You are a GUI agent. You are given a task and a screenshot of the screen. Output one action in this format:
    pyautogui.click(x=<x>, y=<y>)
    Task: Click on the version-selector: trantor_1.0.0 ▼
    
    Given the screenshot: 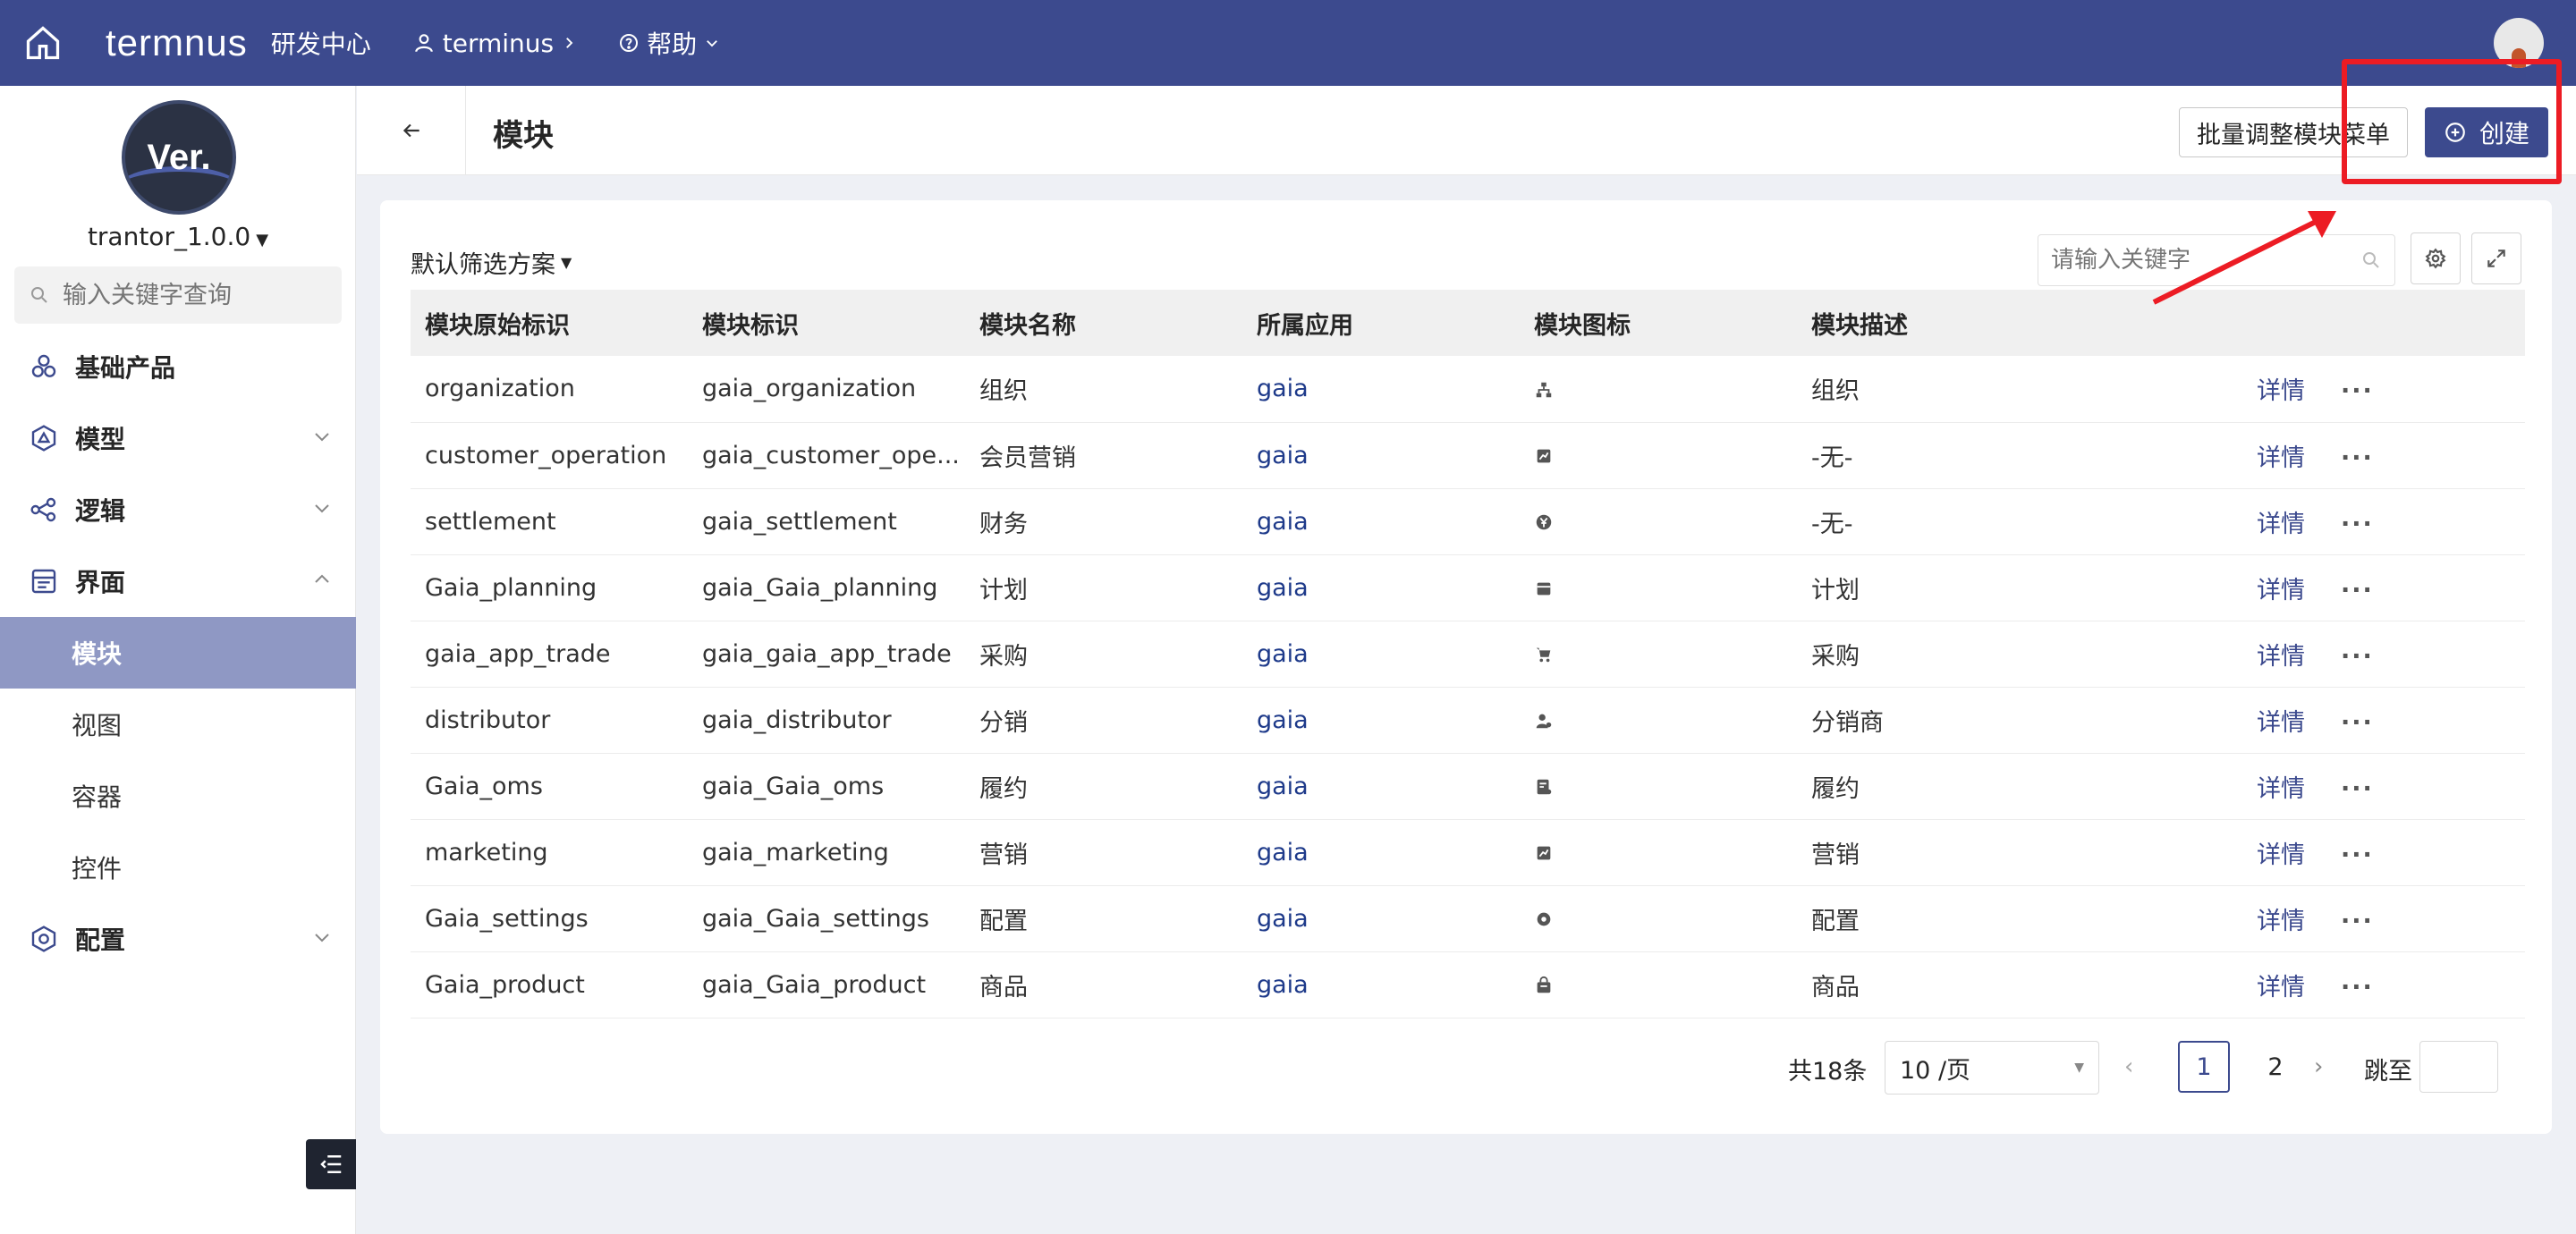 What is the action you would take?
    pyautogui.click(x=178, y=236)
    